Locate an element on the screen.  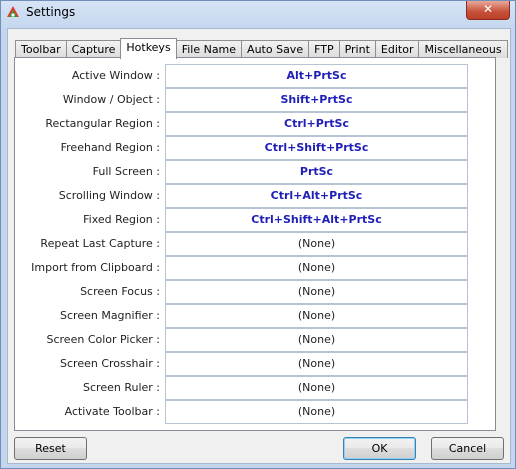
hotkey-row: Screen Focus : (None) is located at coordinates (255, 292).